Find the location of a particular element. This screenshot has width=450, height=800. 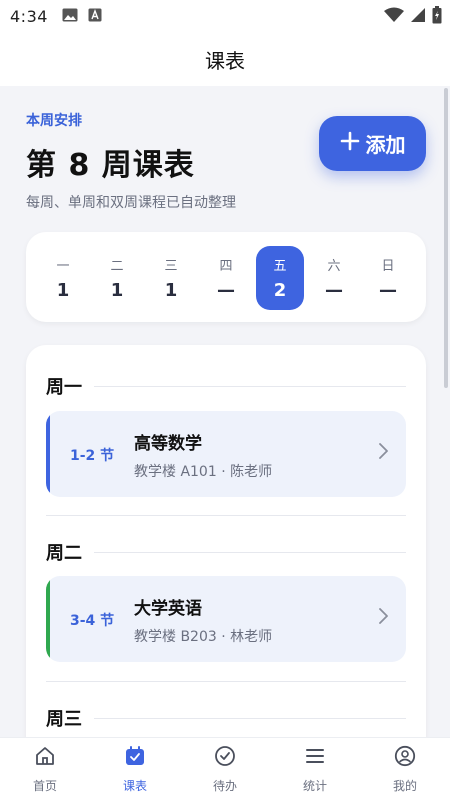

scrollbar is located at coordinates (446, 238).